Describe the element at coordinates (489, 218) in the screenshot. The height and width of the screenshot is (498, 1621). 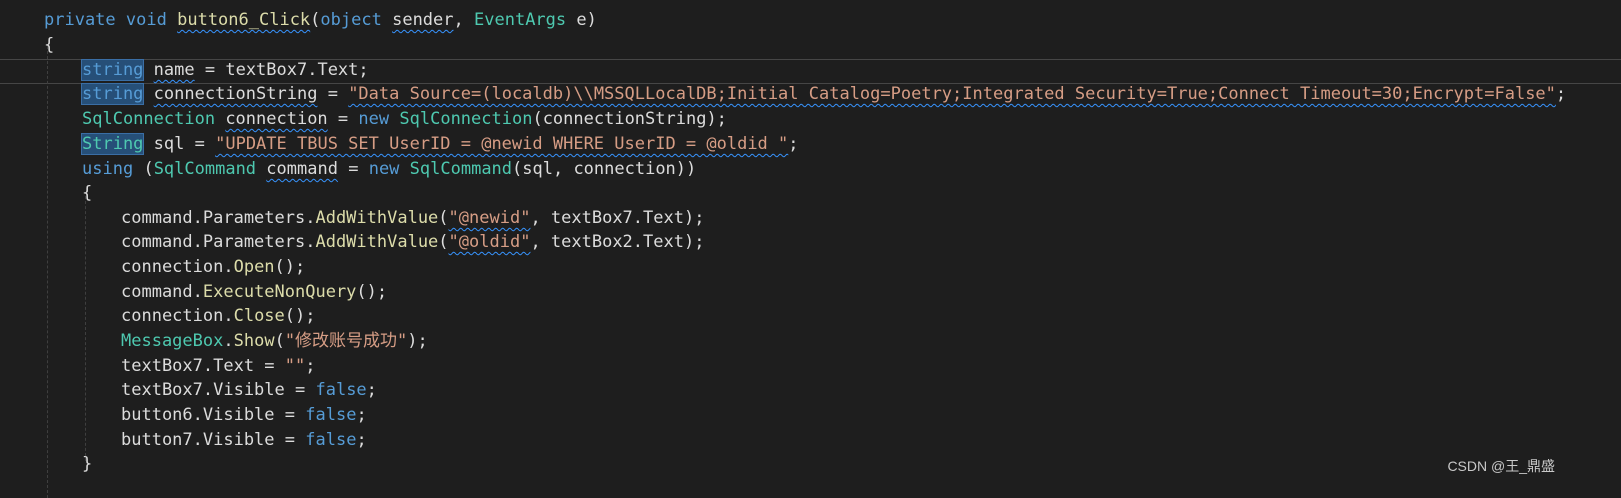
I see `string-literal: "@newid"` at that location.